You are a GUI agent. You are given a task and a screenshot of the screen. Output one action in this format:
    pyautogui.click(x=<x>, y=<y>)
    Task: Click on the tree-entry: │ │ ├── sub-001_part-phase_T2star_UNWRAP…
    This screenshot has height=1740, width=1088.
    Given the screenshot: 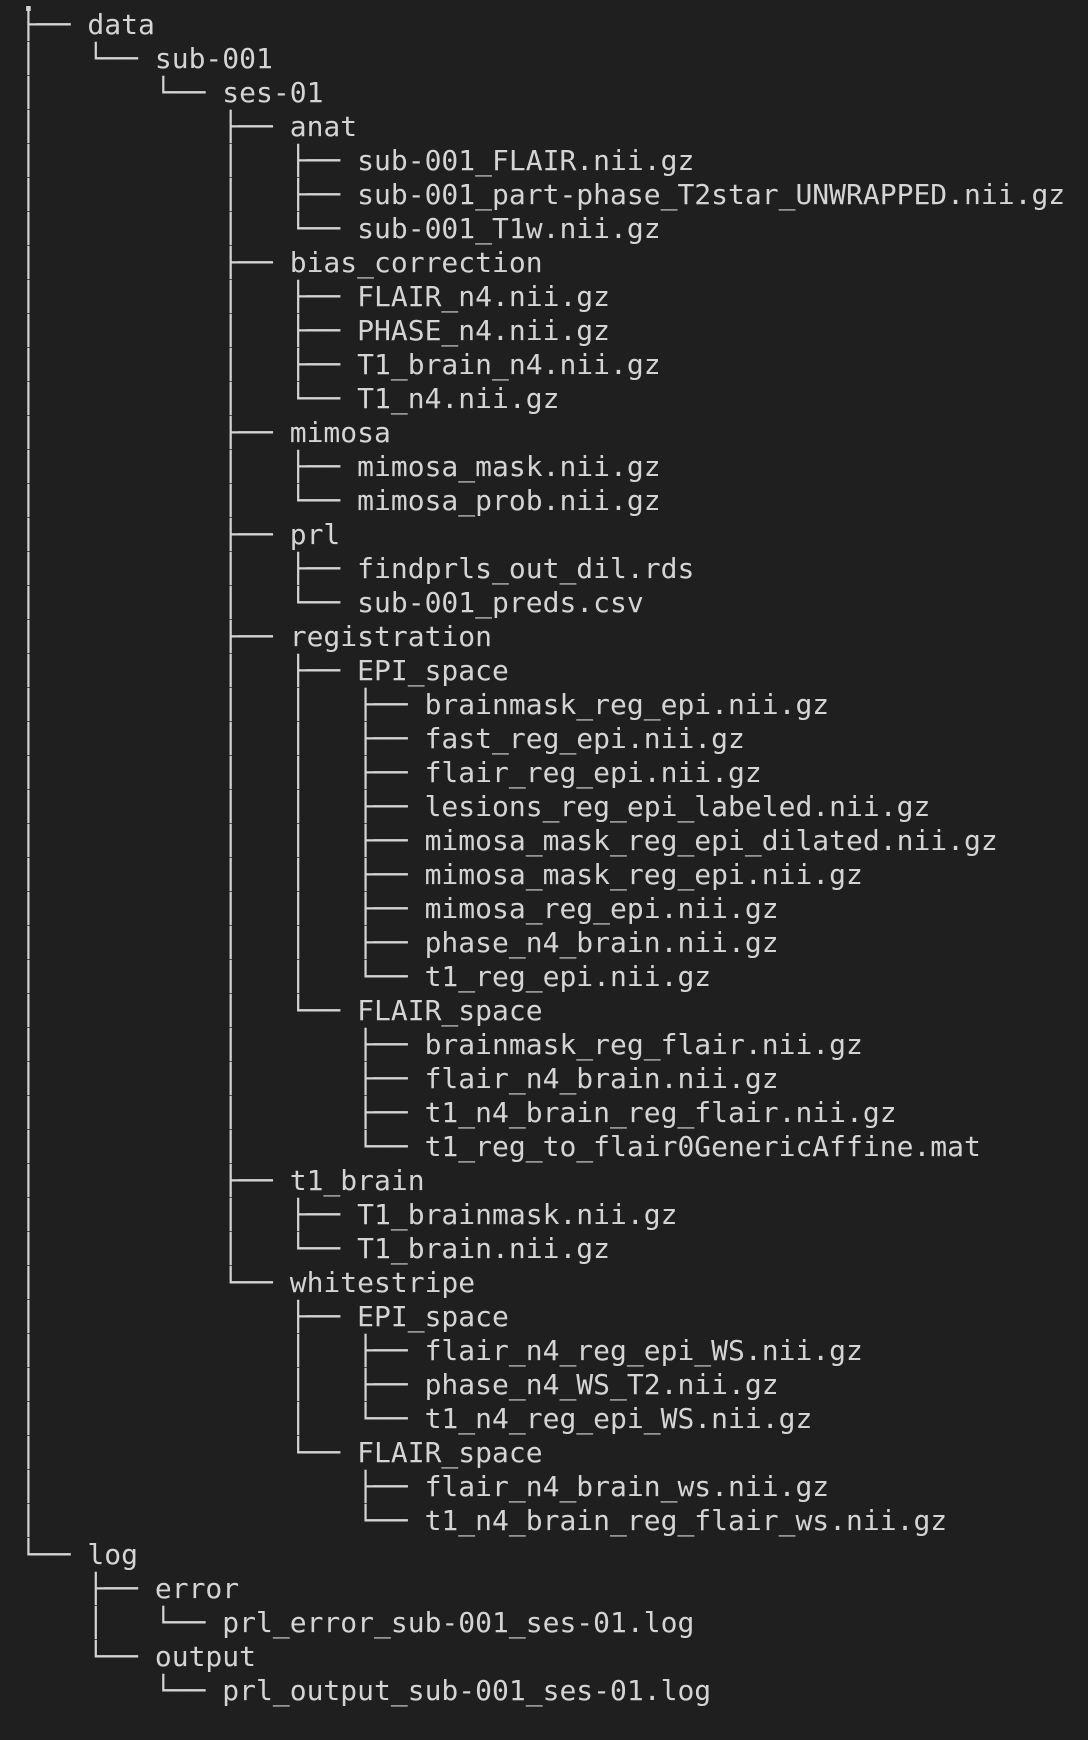 What is the action you would take?
    pyautogui.click(x=543, y=194)
    